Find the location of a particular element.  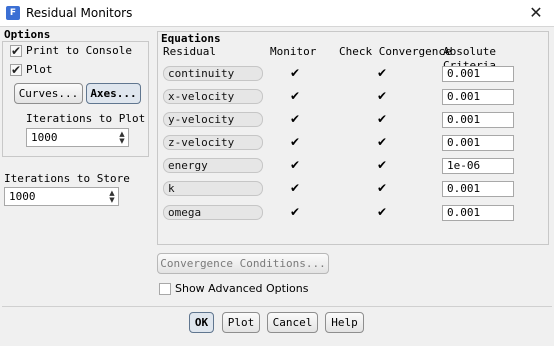

absolute-criteria-input: 1e-06 is located at coordinates (478, 166).